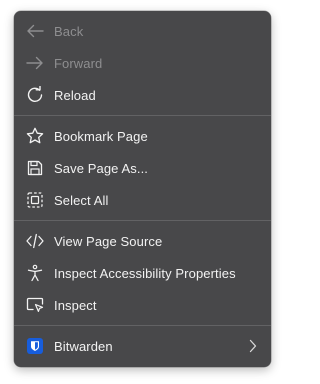  What do you see at coordinates (35, 136) in the screenshot?
I see `star-icon` at bounding box center [35, 136].